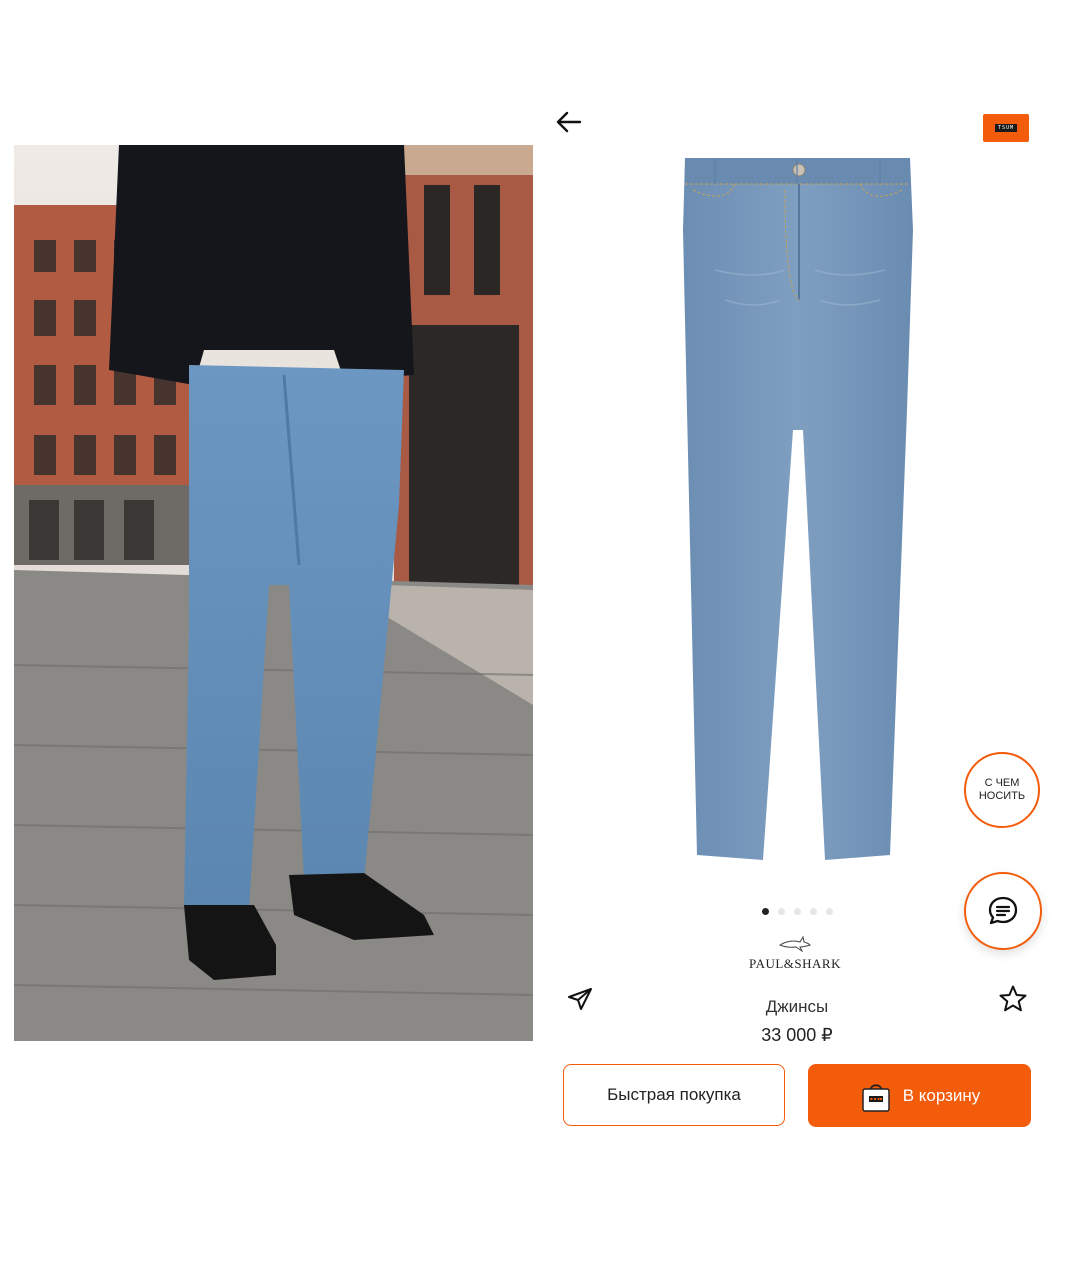  Describe the element at coordinates (765, 911) in the screenshot. I see `pagination-dot-active` at that location.